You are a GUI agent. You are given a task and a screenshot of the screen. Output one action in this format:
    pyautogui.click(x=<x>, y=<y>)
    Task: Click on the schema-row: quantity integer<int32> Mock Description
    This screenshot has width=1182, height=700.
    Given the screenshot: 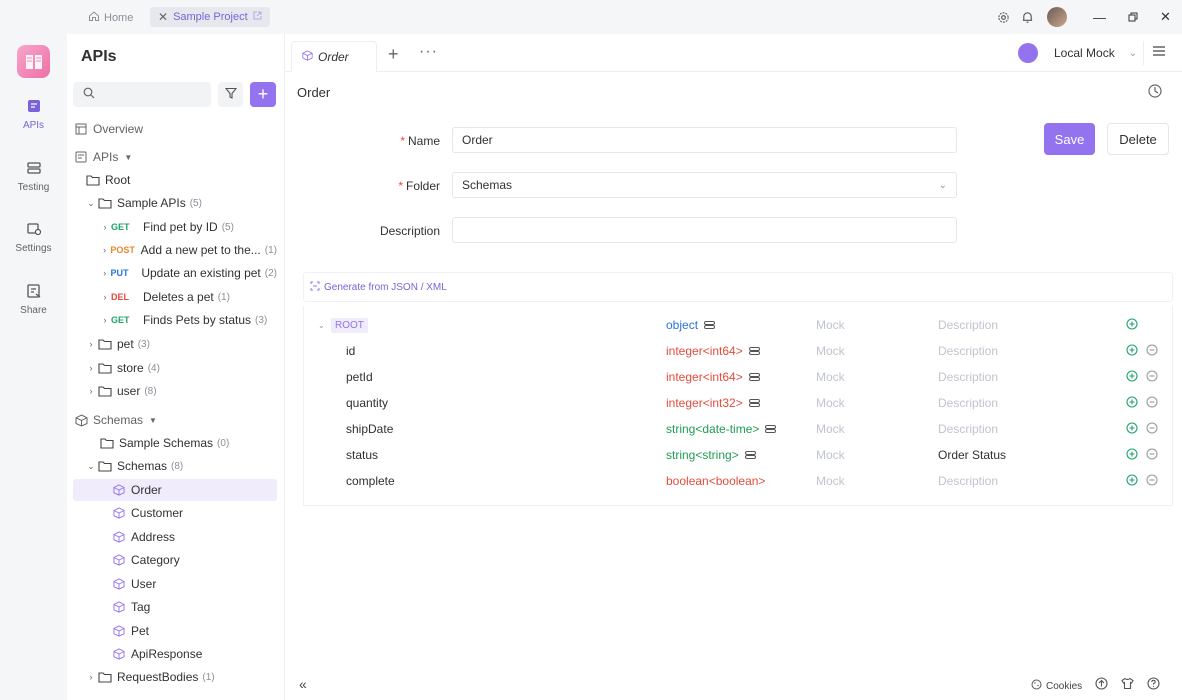 What is the action you would take?
    pyautogui.click(x=739, y=403)
    